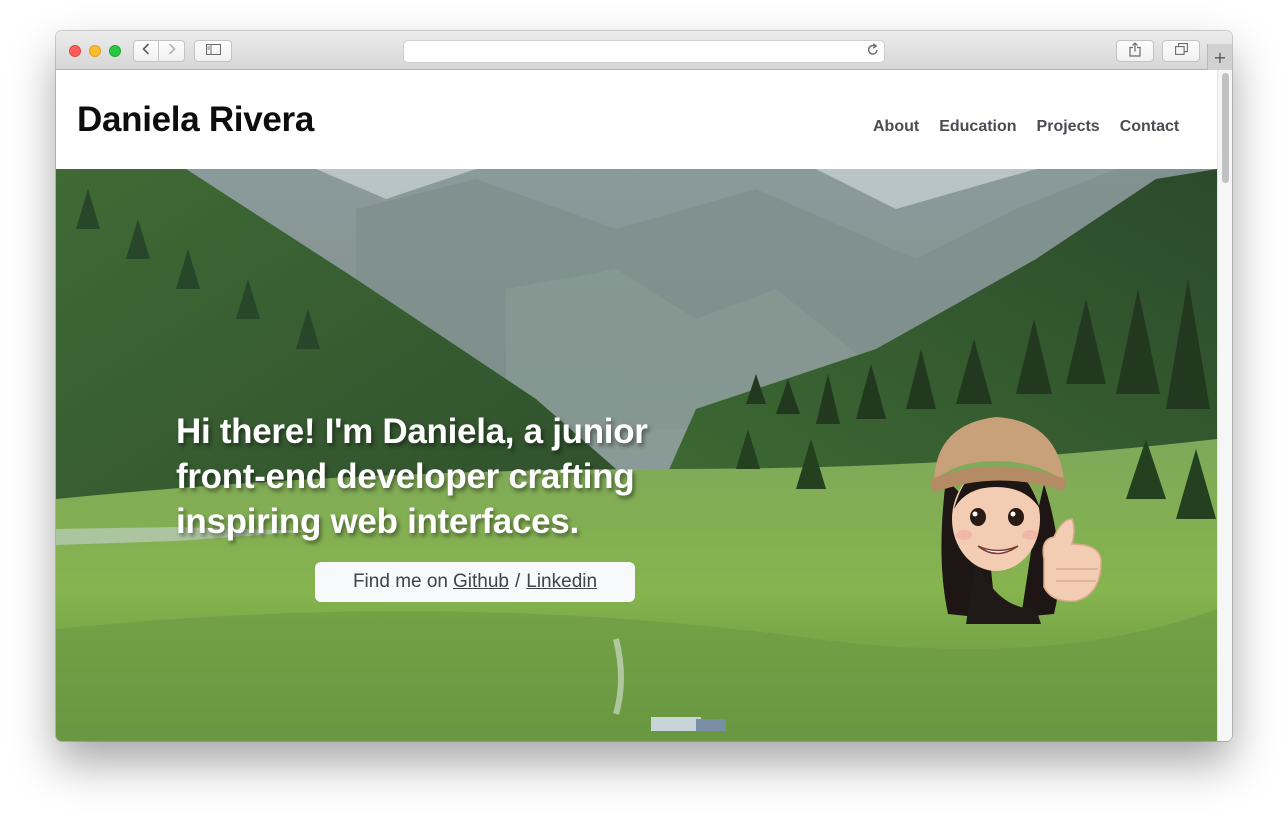 This screenshot has height=821, width=1288. I want to click on show-tabs-button, so click(1181, 51).